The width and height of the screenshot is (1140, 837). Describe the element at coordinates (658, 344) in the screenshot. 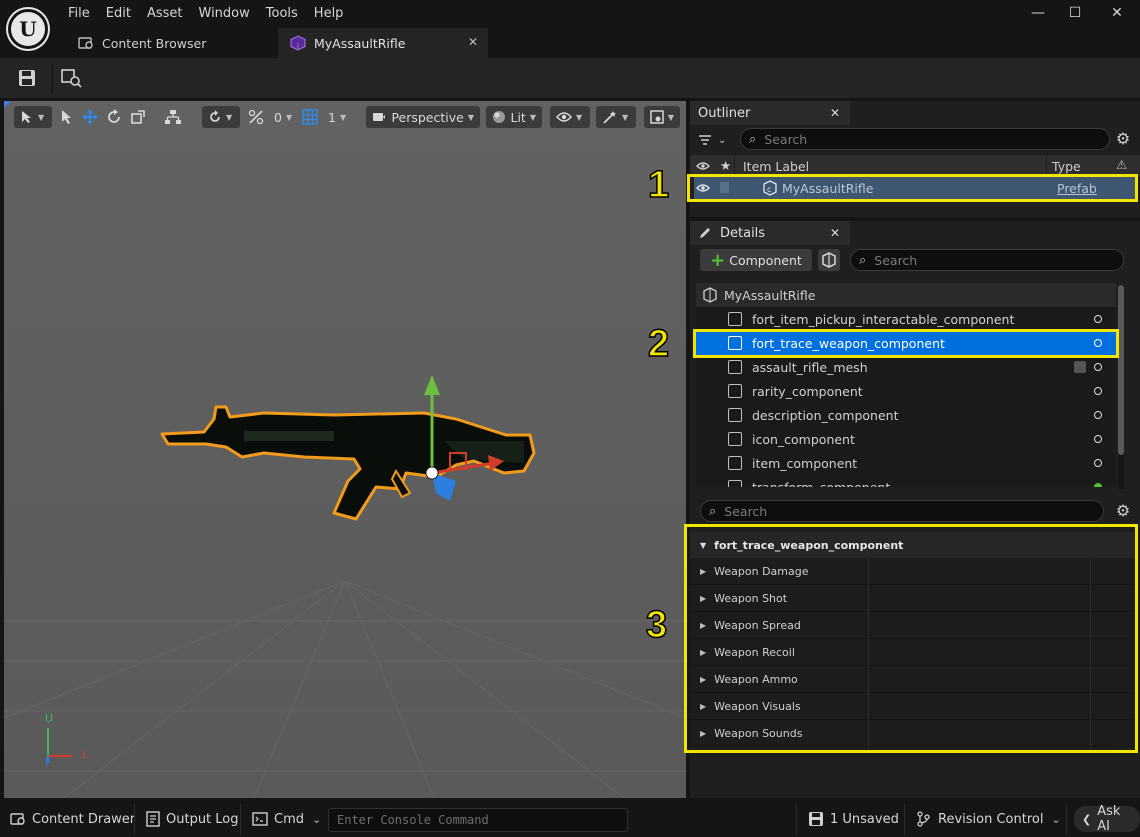

I see `callout-number-2: 2` at that location.